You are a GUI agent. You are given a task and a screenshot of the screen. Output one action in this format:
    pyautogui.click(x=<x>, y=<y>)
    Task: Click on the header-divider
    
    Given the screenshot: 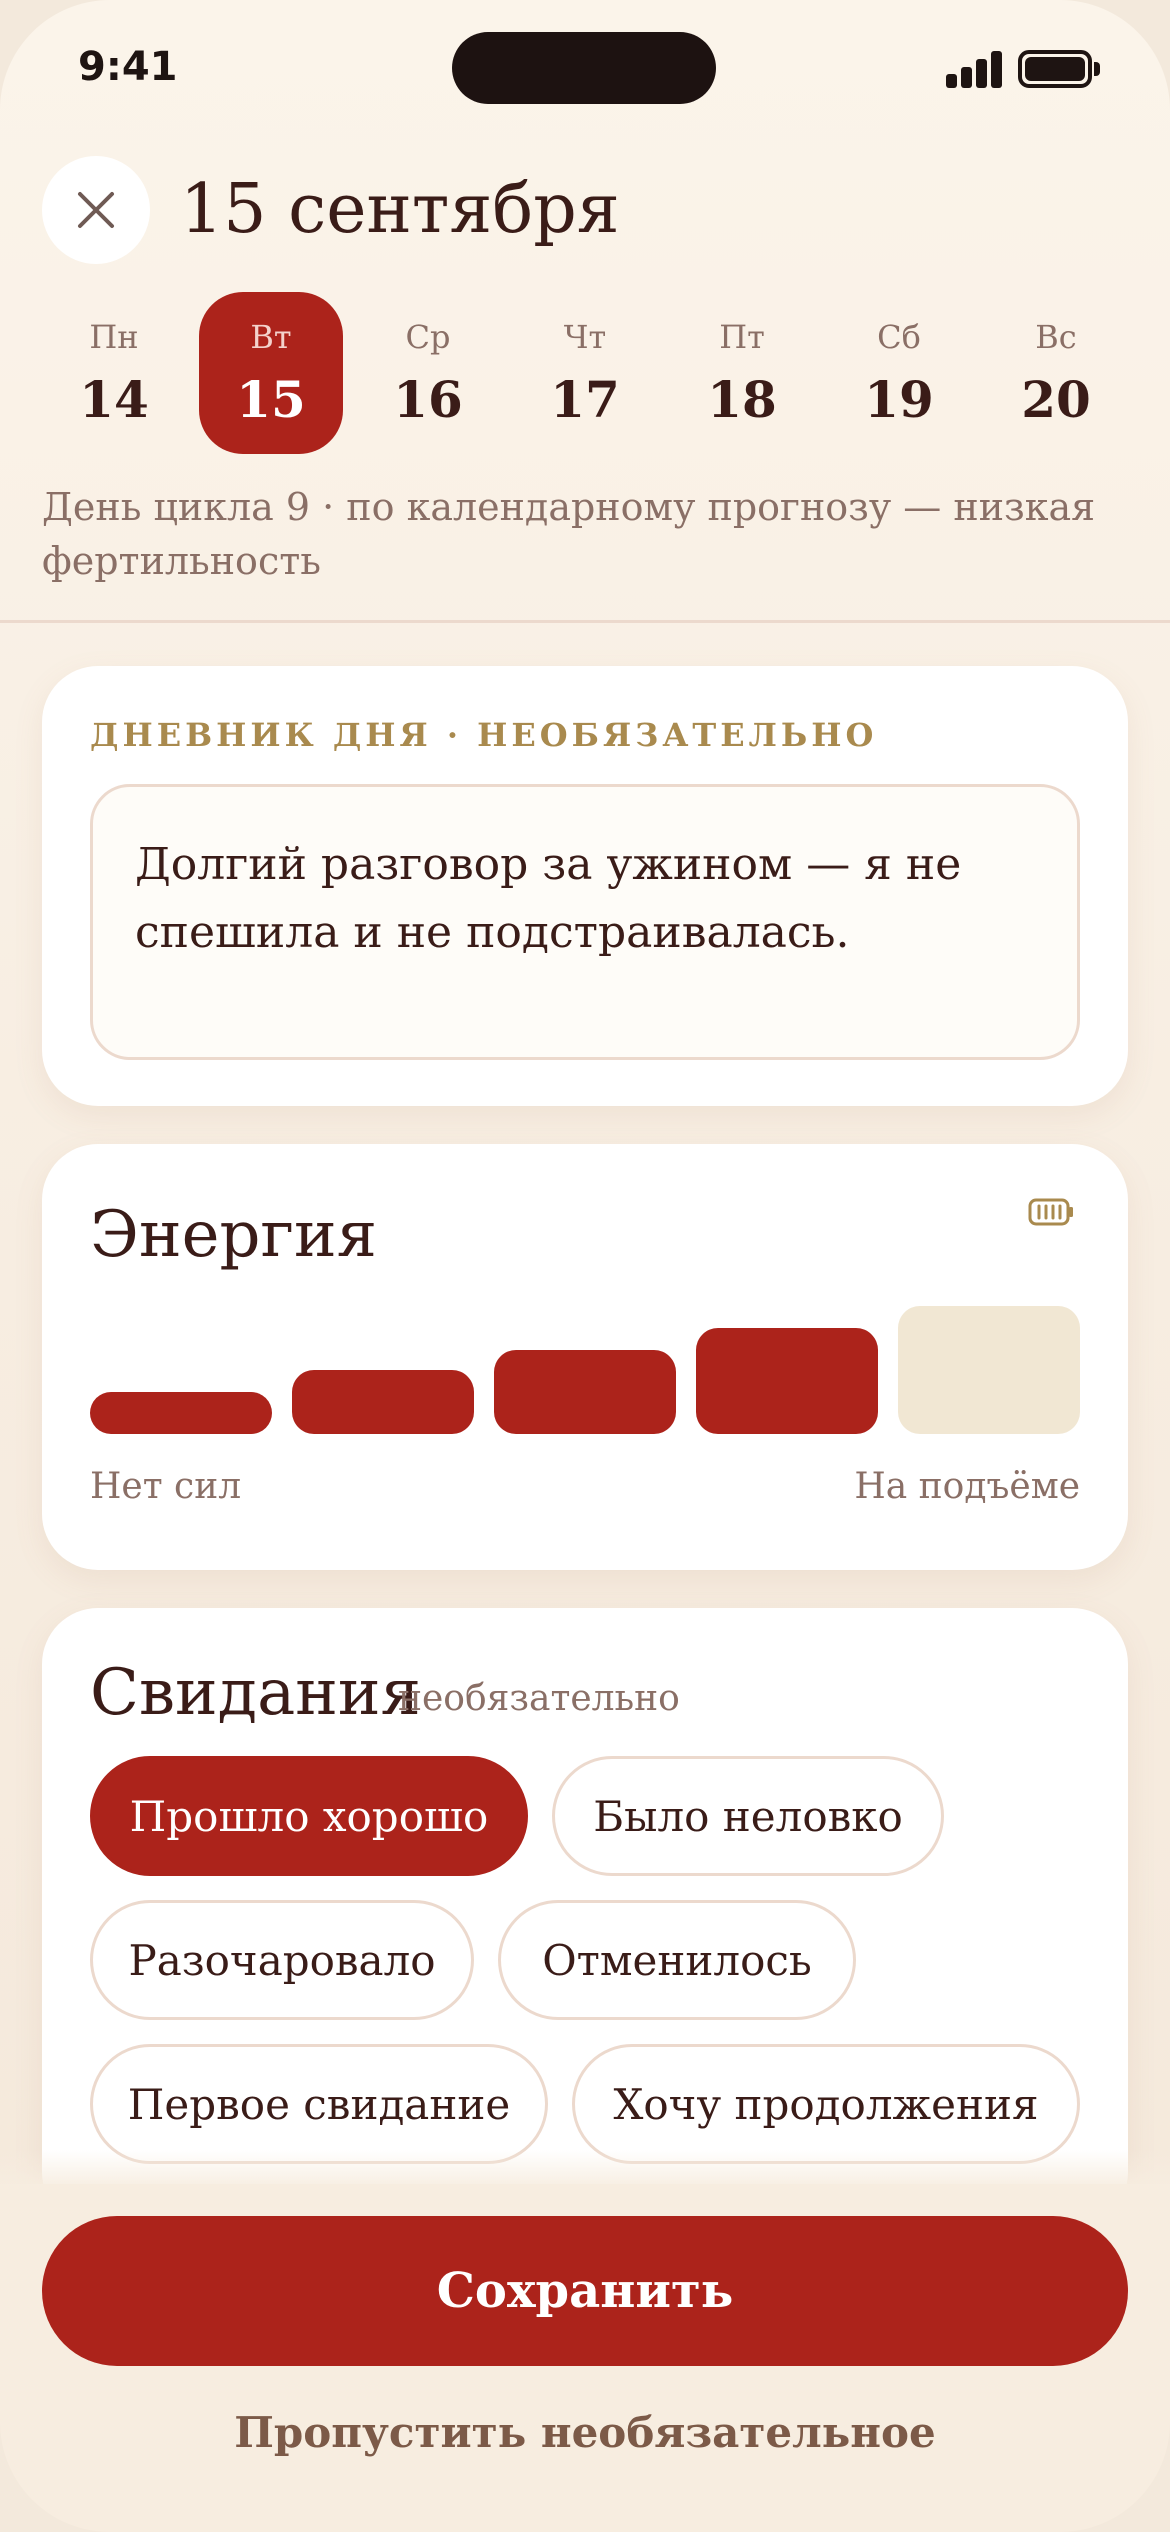 What is the action you would take?
    pyautogui.click(x=585, y=621)
    